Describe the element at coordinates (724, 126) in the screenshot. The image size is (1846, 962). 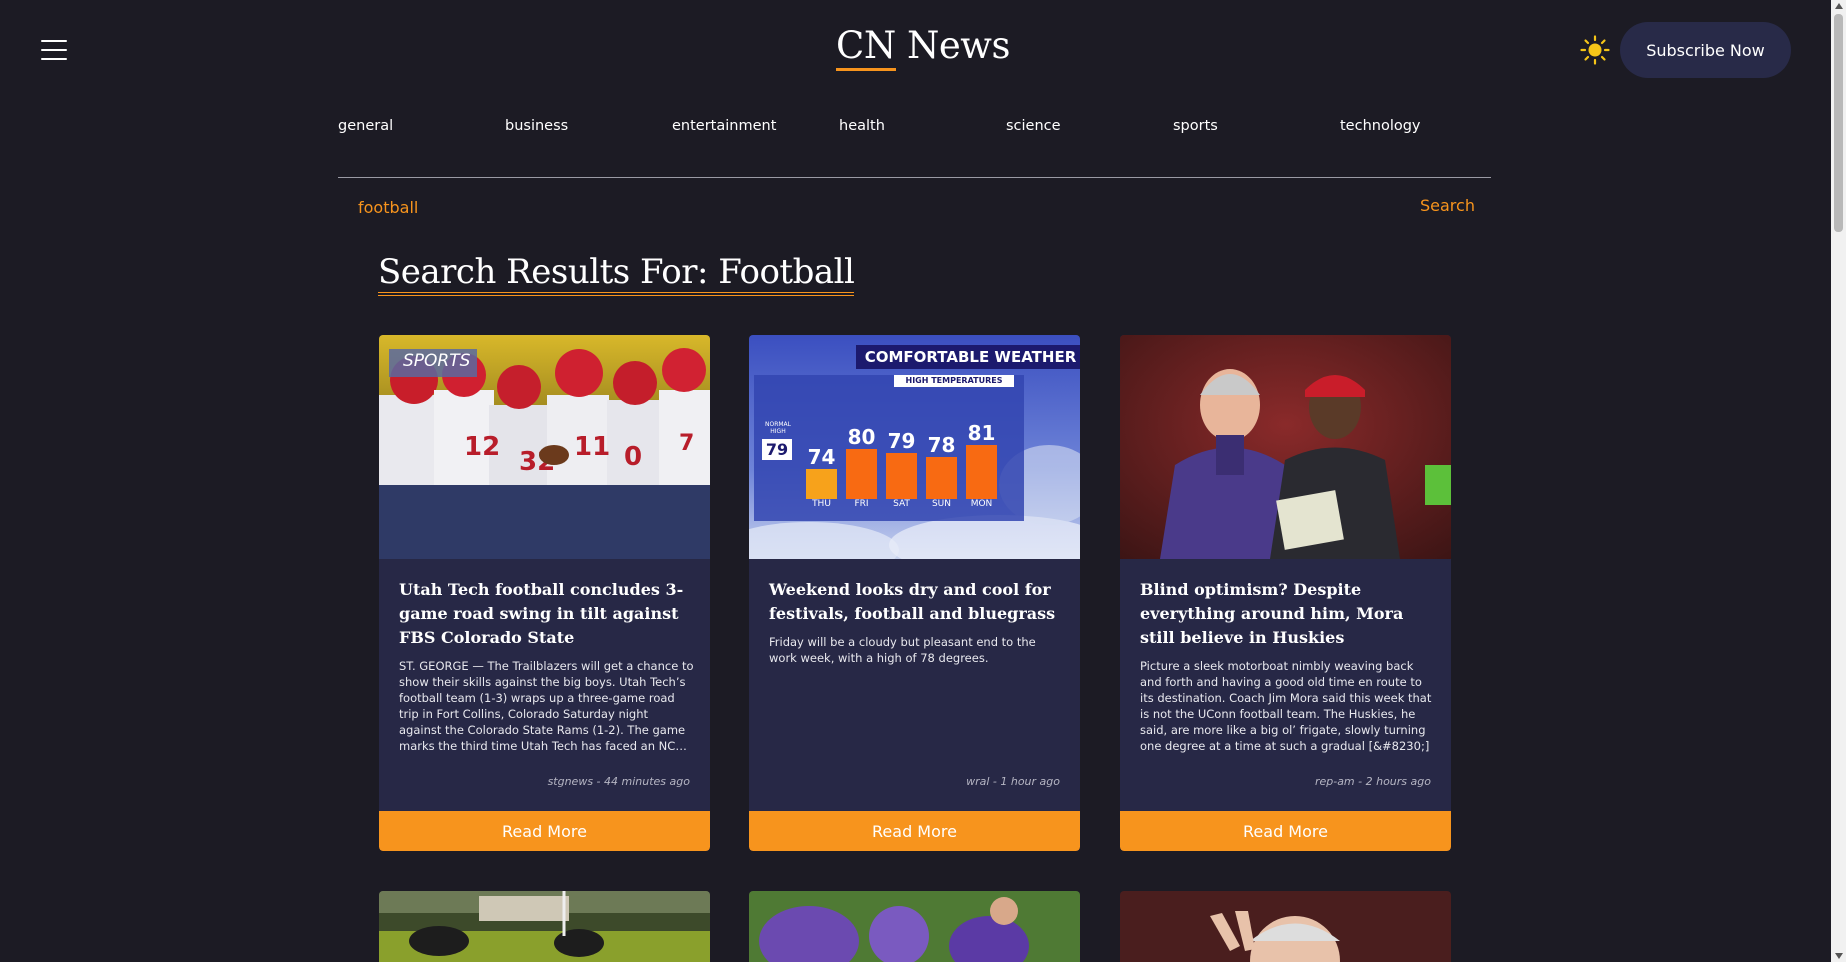
I see `nav-item-entertainment: entertainment` at that location.